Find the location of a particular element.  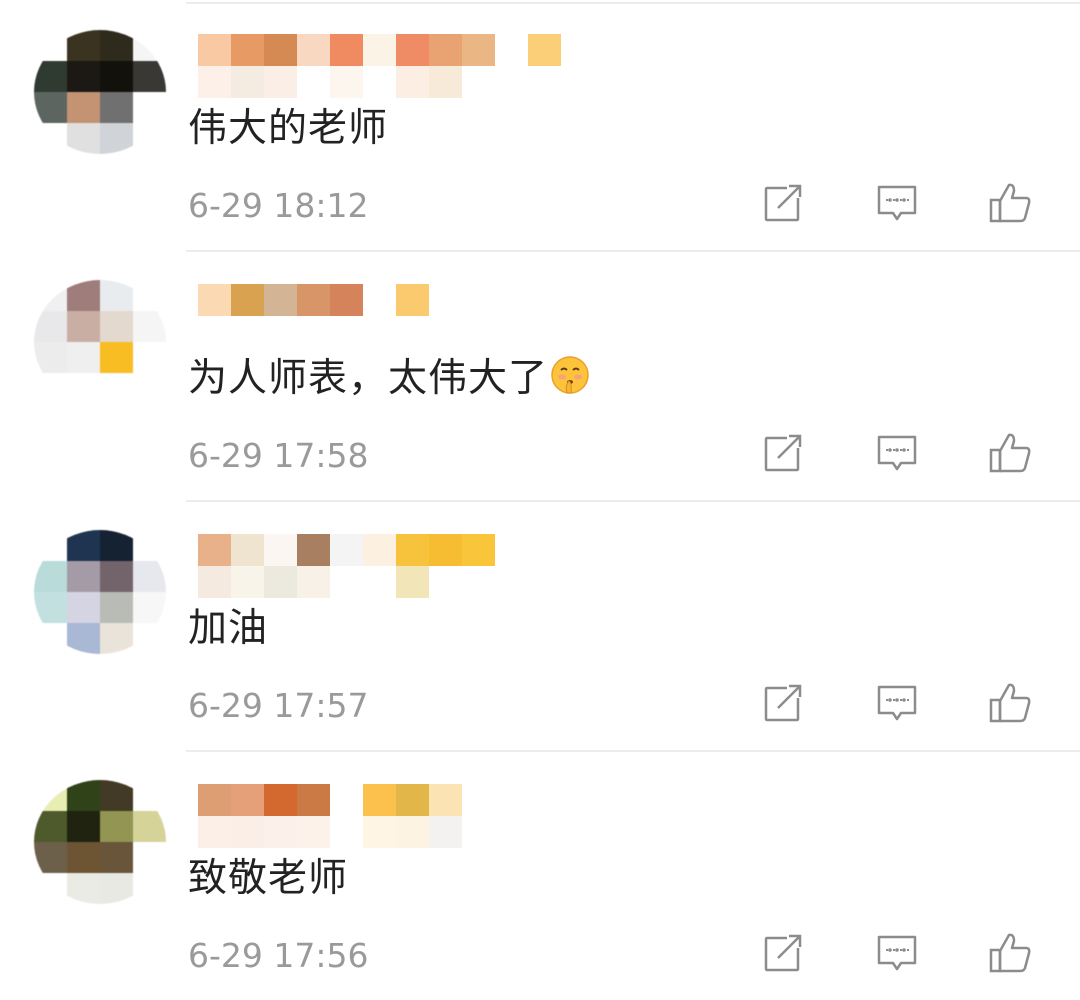

comment-timestamp: 6-29 17:57 is located at coordinates (278, 705).